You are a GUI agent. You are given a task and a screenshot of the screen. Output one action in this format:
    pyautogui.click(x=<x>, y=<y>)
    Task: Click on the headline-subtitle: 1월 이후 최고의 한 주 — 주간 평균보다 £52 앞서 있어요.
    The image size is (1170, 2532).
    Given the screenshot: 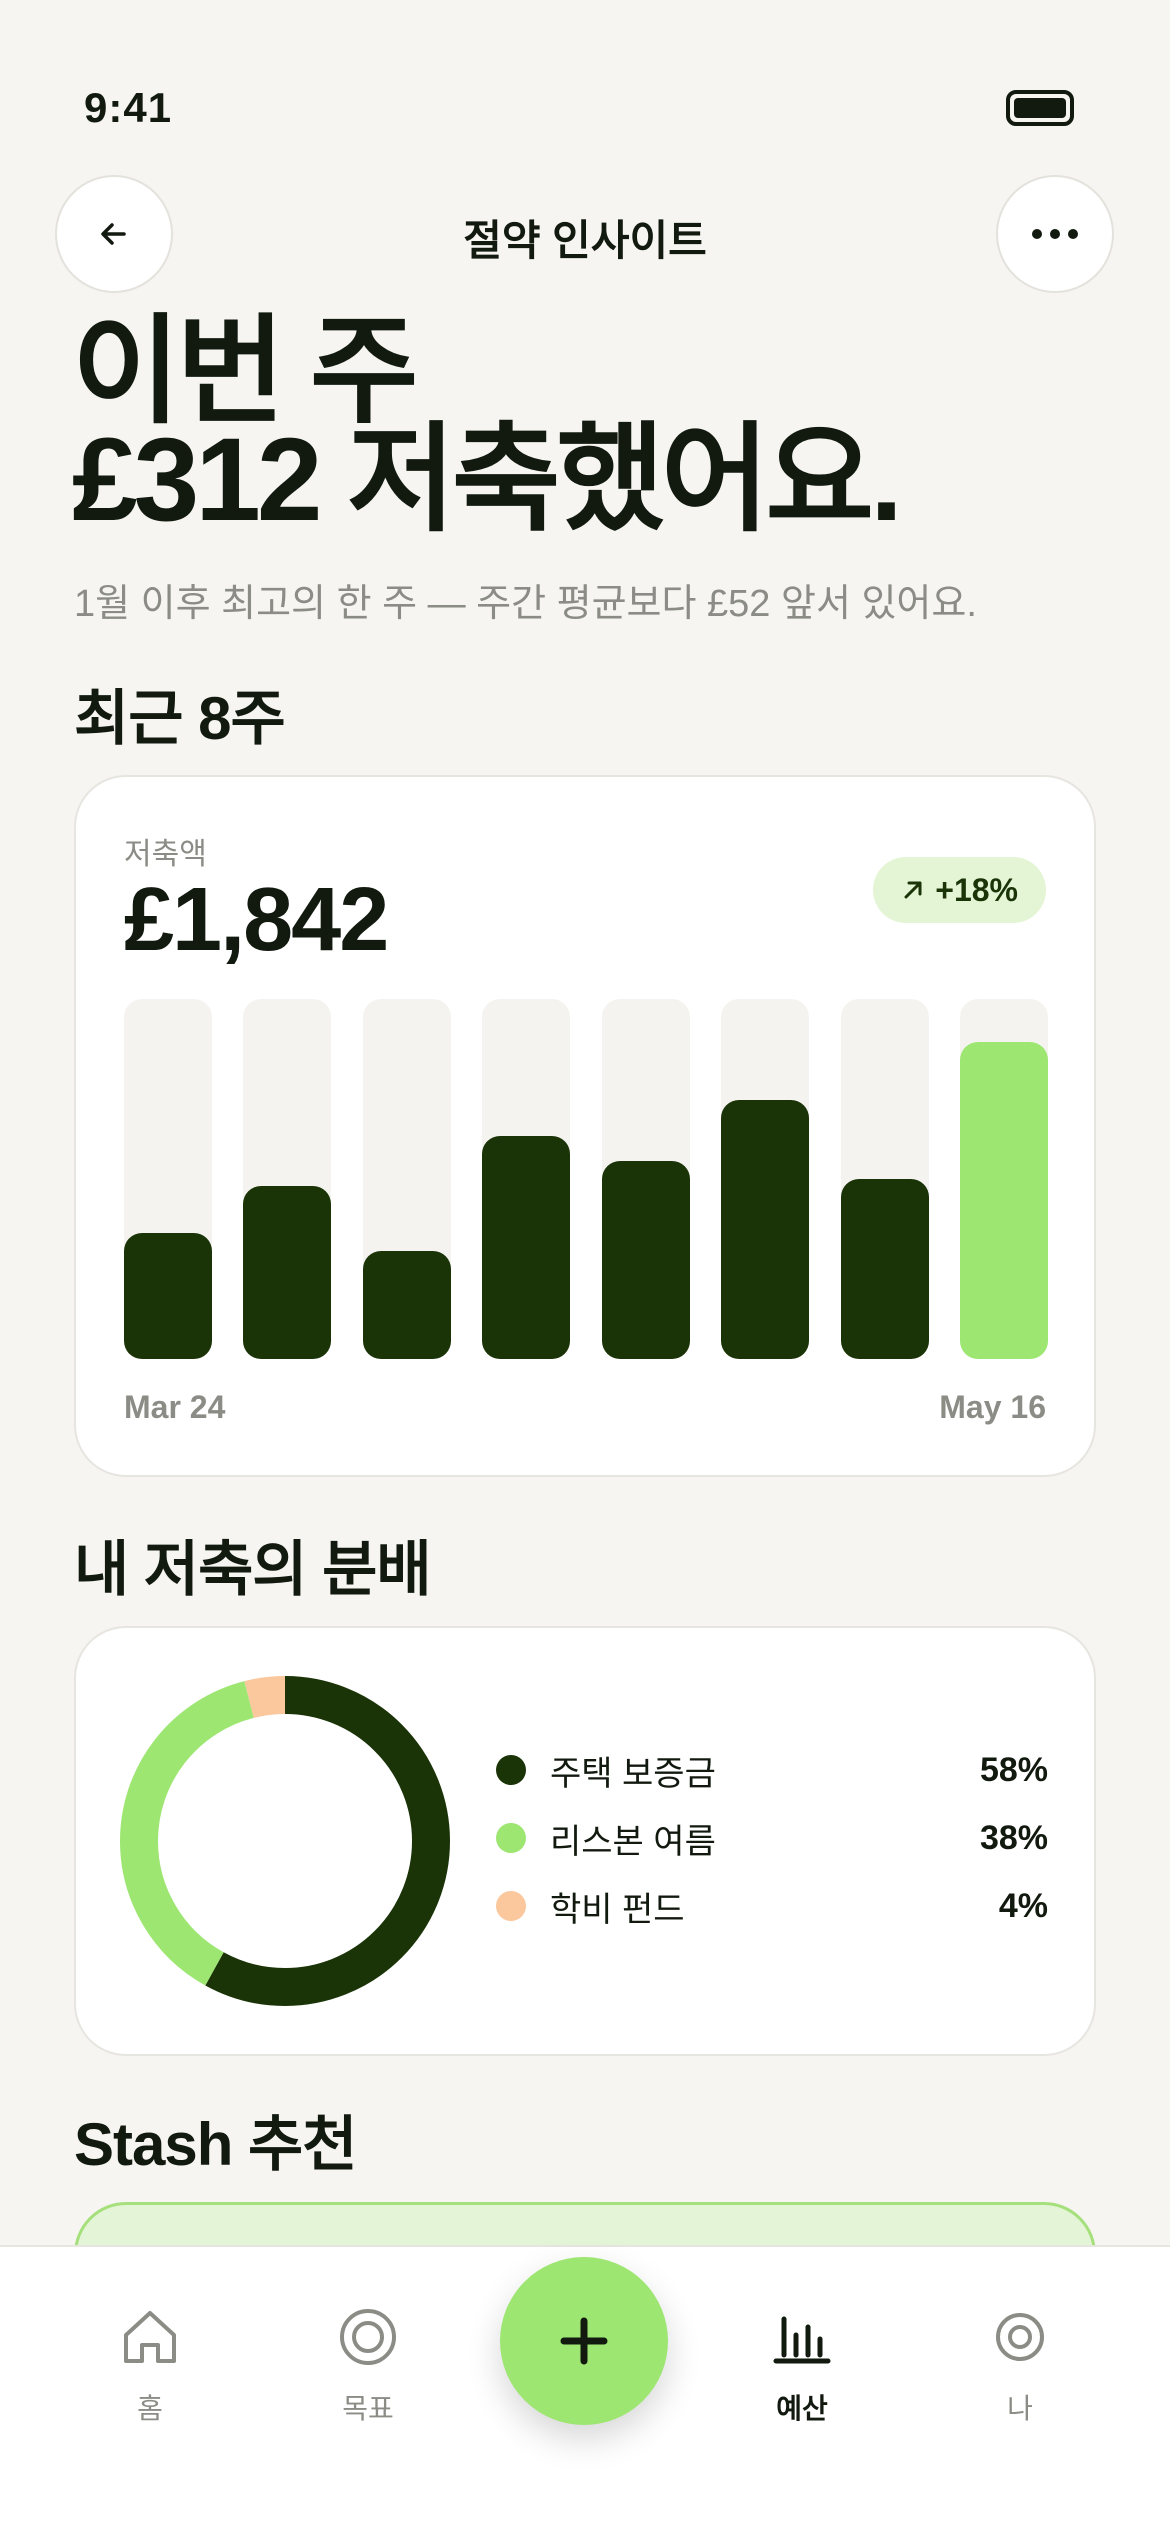 What is the action you would take?
    pyautogui.click(x=525, y=604)
    